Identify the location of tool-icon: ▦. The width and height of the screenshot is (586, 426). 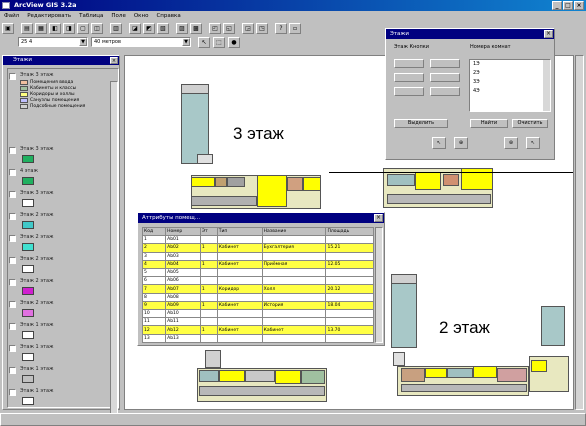
(41, 28).